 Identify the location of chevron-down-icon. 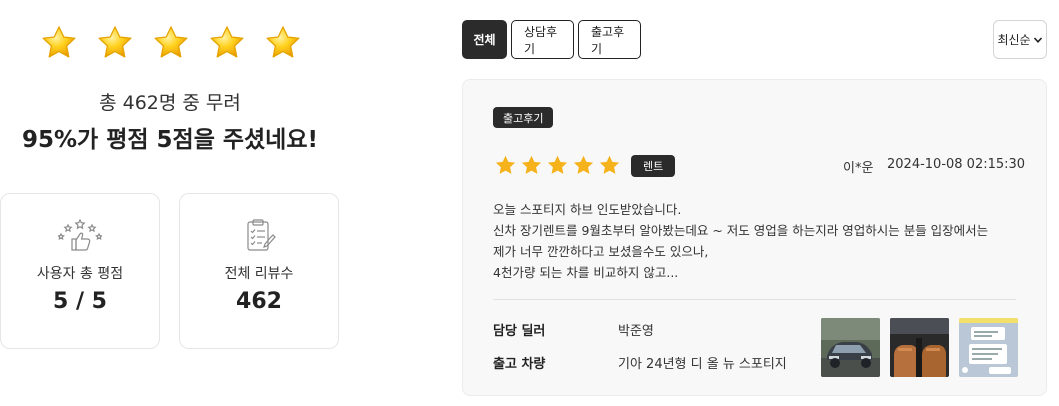
(1037, 39).